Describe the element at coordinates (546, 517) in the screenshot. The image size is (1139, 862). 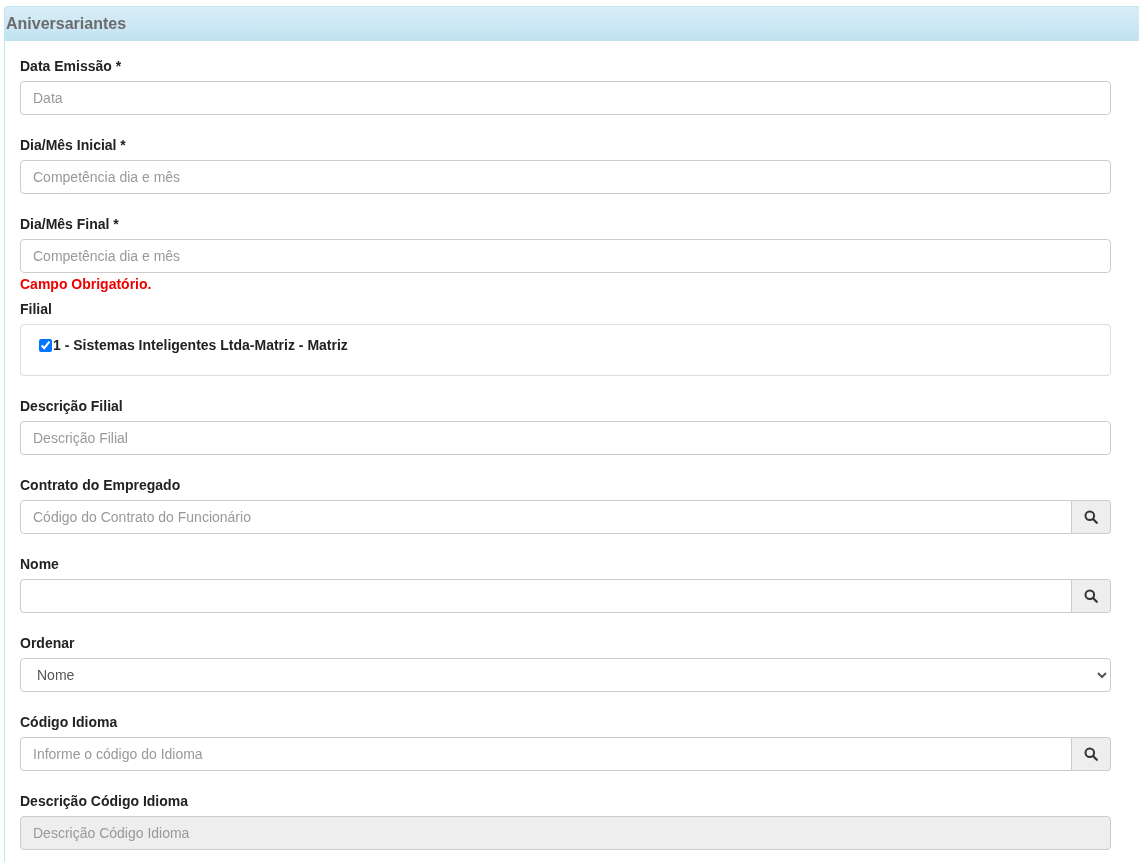
I see `input-field: Código do Contrato do Funcionário` at that location.